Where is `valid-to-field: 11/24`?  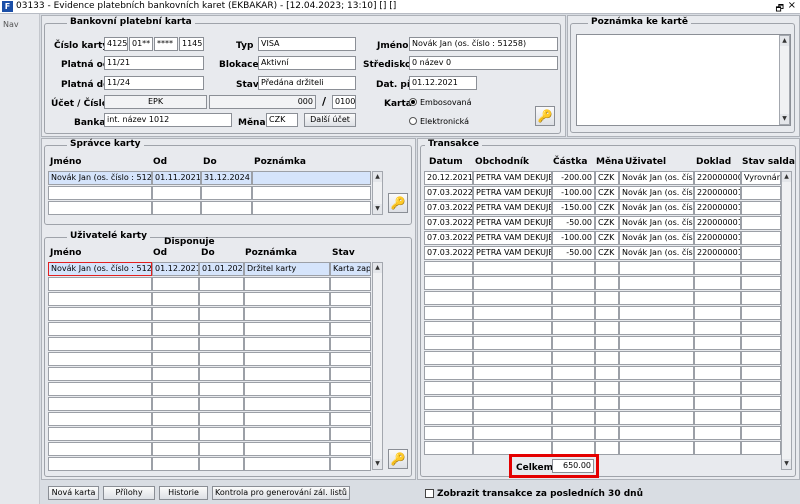 valid-to-field: 11/24 is located at coordinates (154, 83).